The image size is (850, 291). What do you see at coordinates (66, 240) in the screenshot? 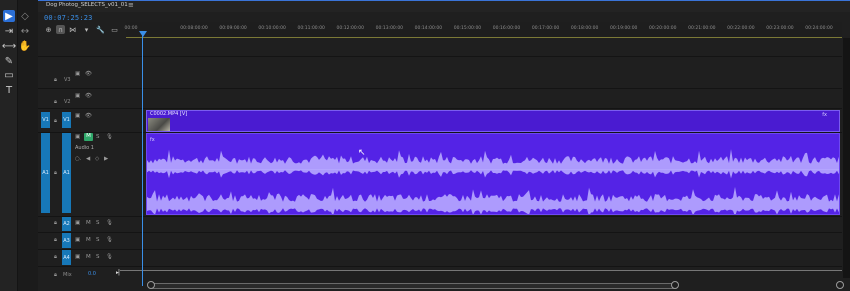
I see `track-target-a3: A3` at bounding box center [66, 240].